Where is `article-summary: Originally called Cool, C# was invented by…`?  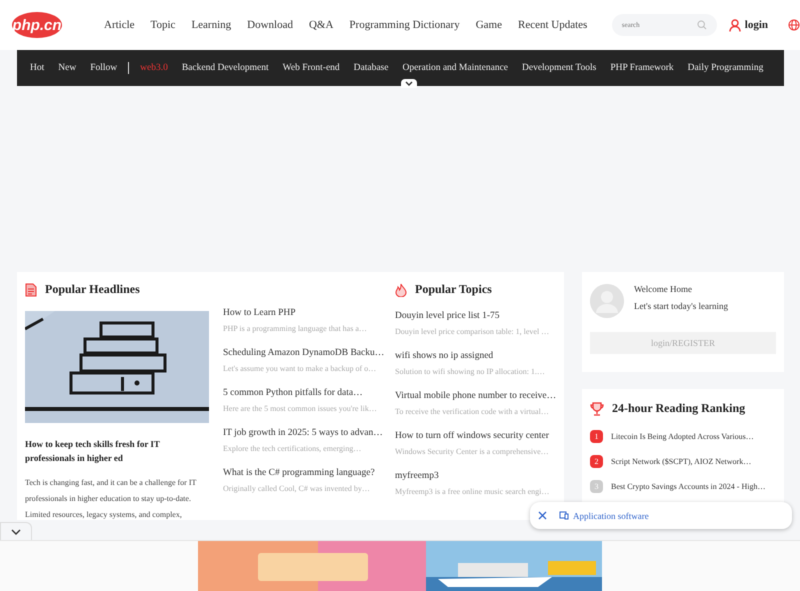 article-summary: Originally called Cool, C# was invented by… is located at coordinates (297, 488).